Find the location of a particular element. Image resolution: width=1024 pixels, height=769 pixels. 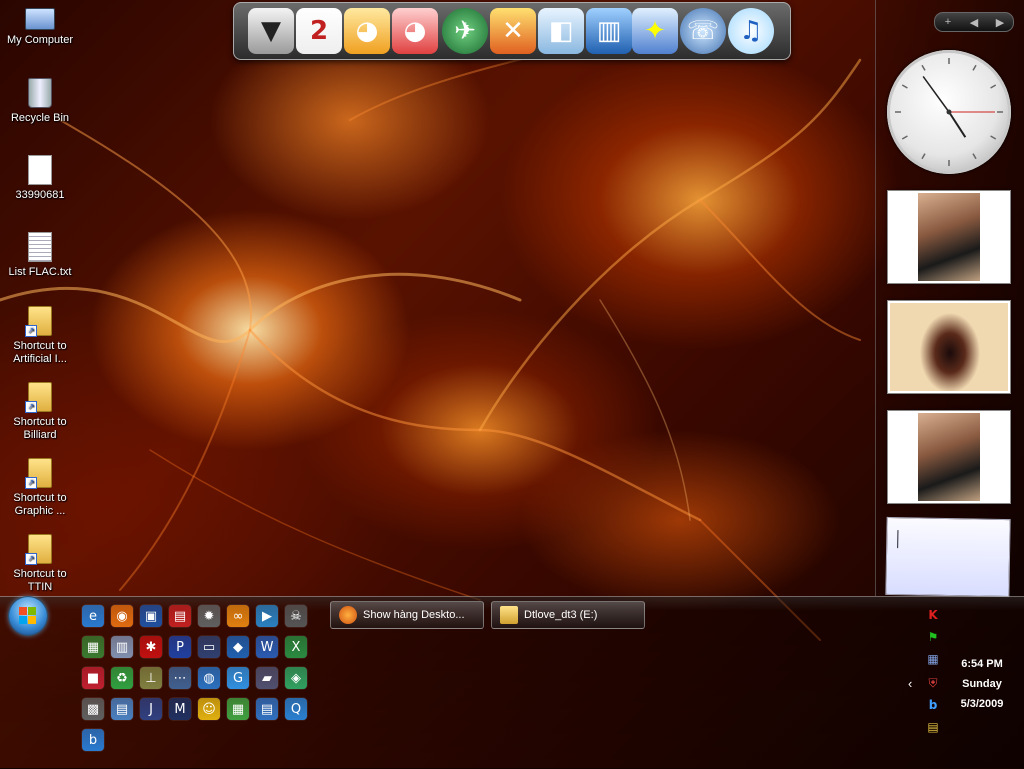

firefox-icon: ◉ is located at coordinates (122, 616).